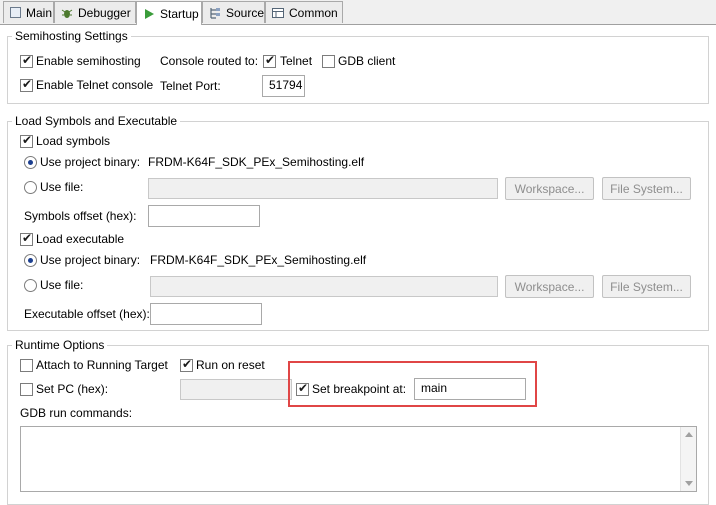 The height and width of the screenshot is (505, 716). What do you see at coordinates (88, 61) in the screenshot?
I see `enable-semihosting-label: Enable semihosting` at bounding box center [88, 61].